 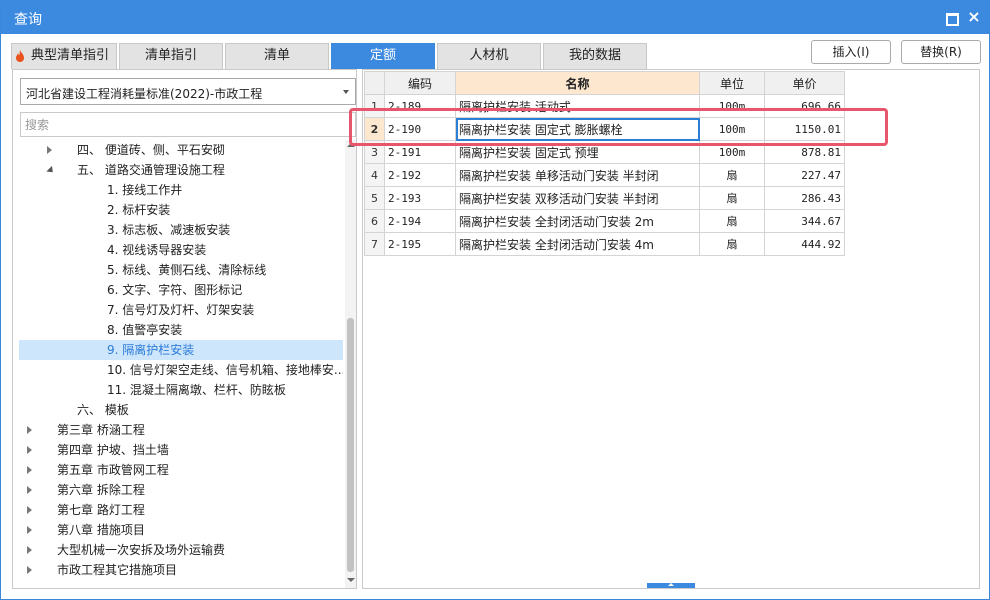 I want to click on name-cell: 隔离护栏安装 全封闭活动门安装 2m, so click(x=577, y=221).